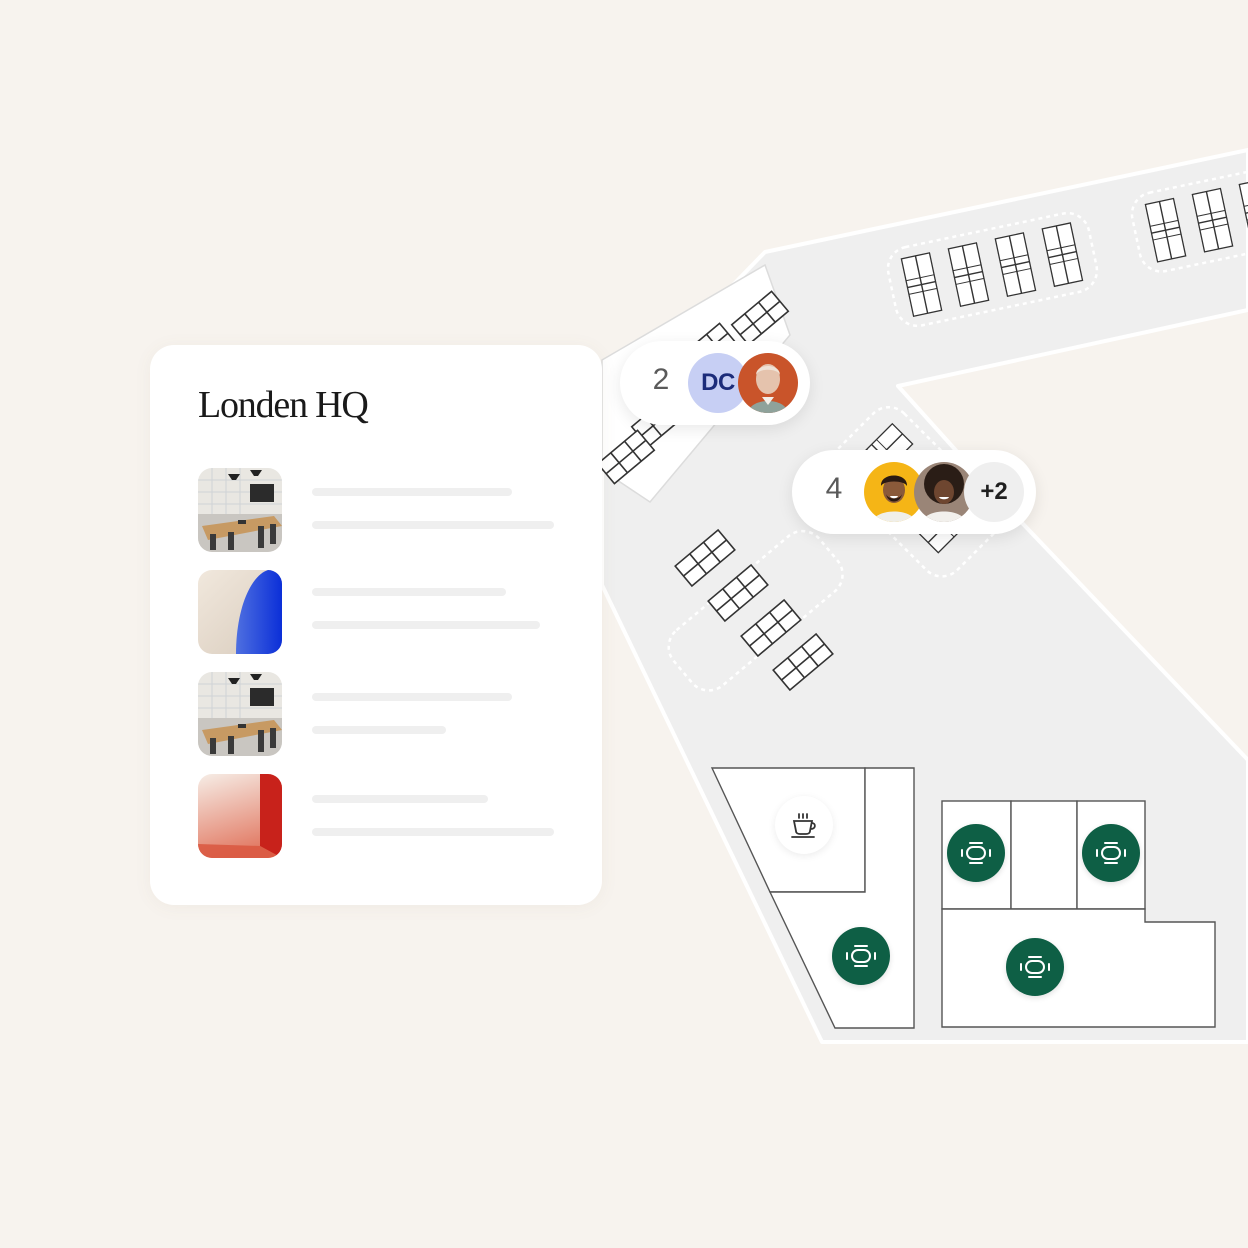  I want to click on red-abstract-art, so click(240, 816).